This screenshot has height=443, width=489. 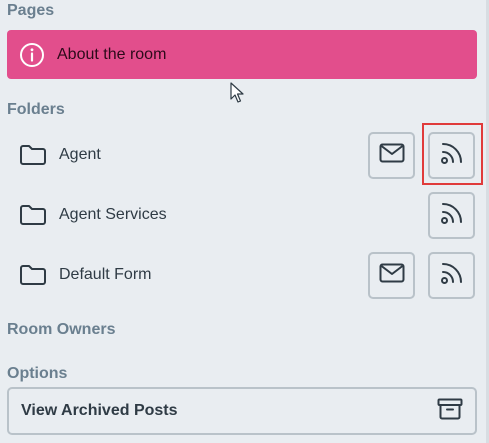 What do you see at coordinates (37, 373) in the screenshot?
I see `options-section-title: Options` at bounding box center [37, 373].